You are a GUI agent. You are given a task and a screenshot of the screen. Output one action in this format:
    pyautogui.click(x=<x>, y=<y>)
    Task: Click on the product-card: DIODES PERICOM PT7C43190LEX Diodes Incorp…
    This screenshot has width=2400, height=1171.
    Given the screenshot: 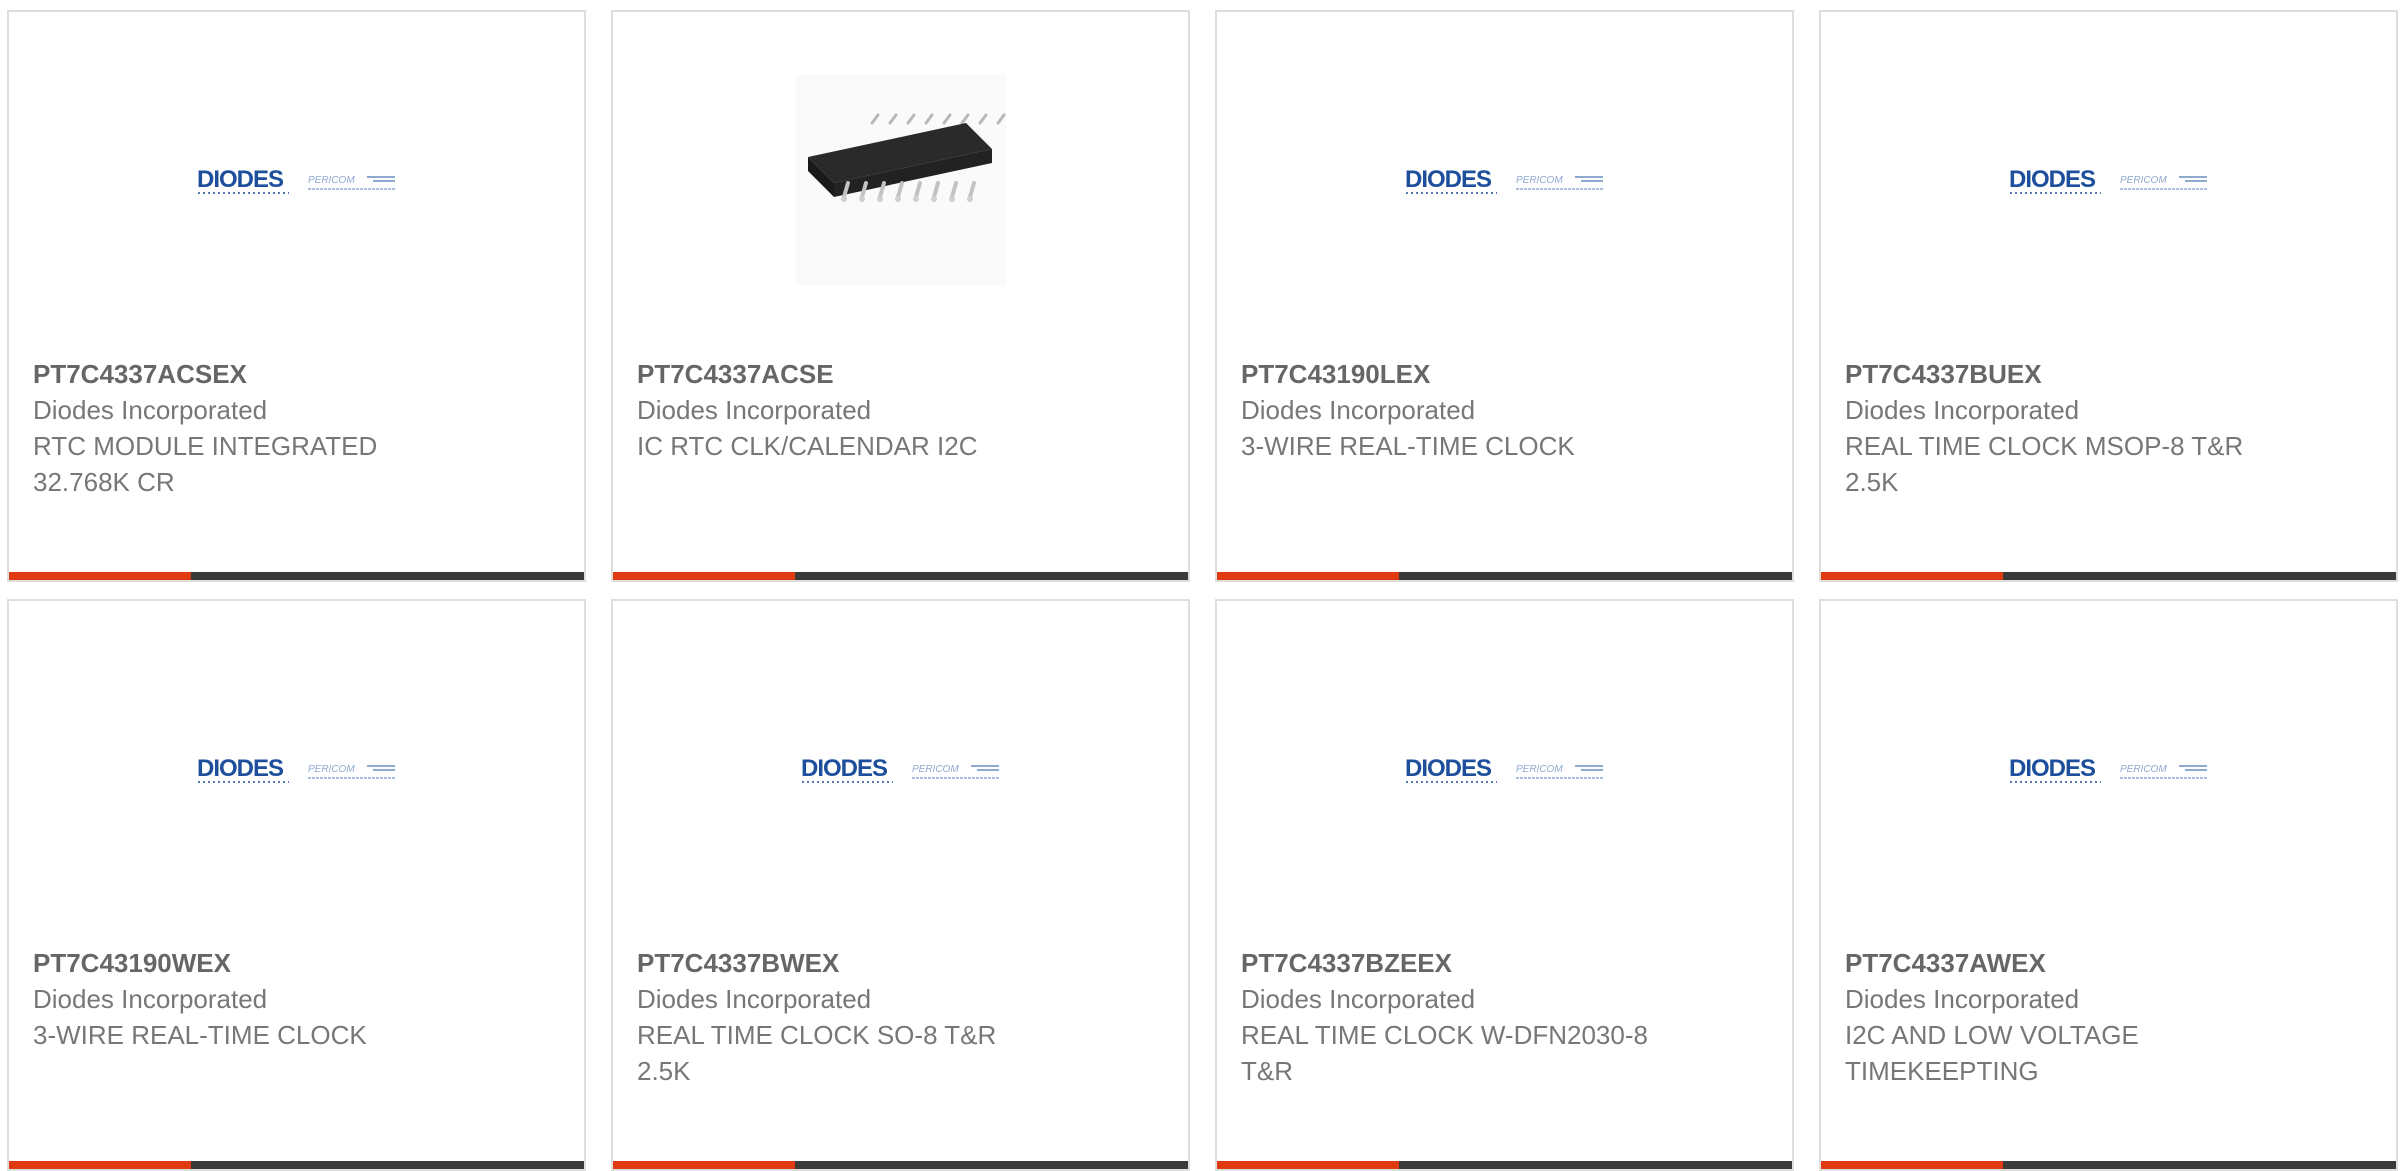 What is the action you would take?
    pyautogui.click(x=1504, y=296)
    